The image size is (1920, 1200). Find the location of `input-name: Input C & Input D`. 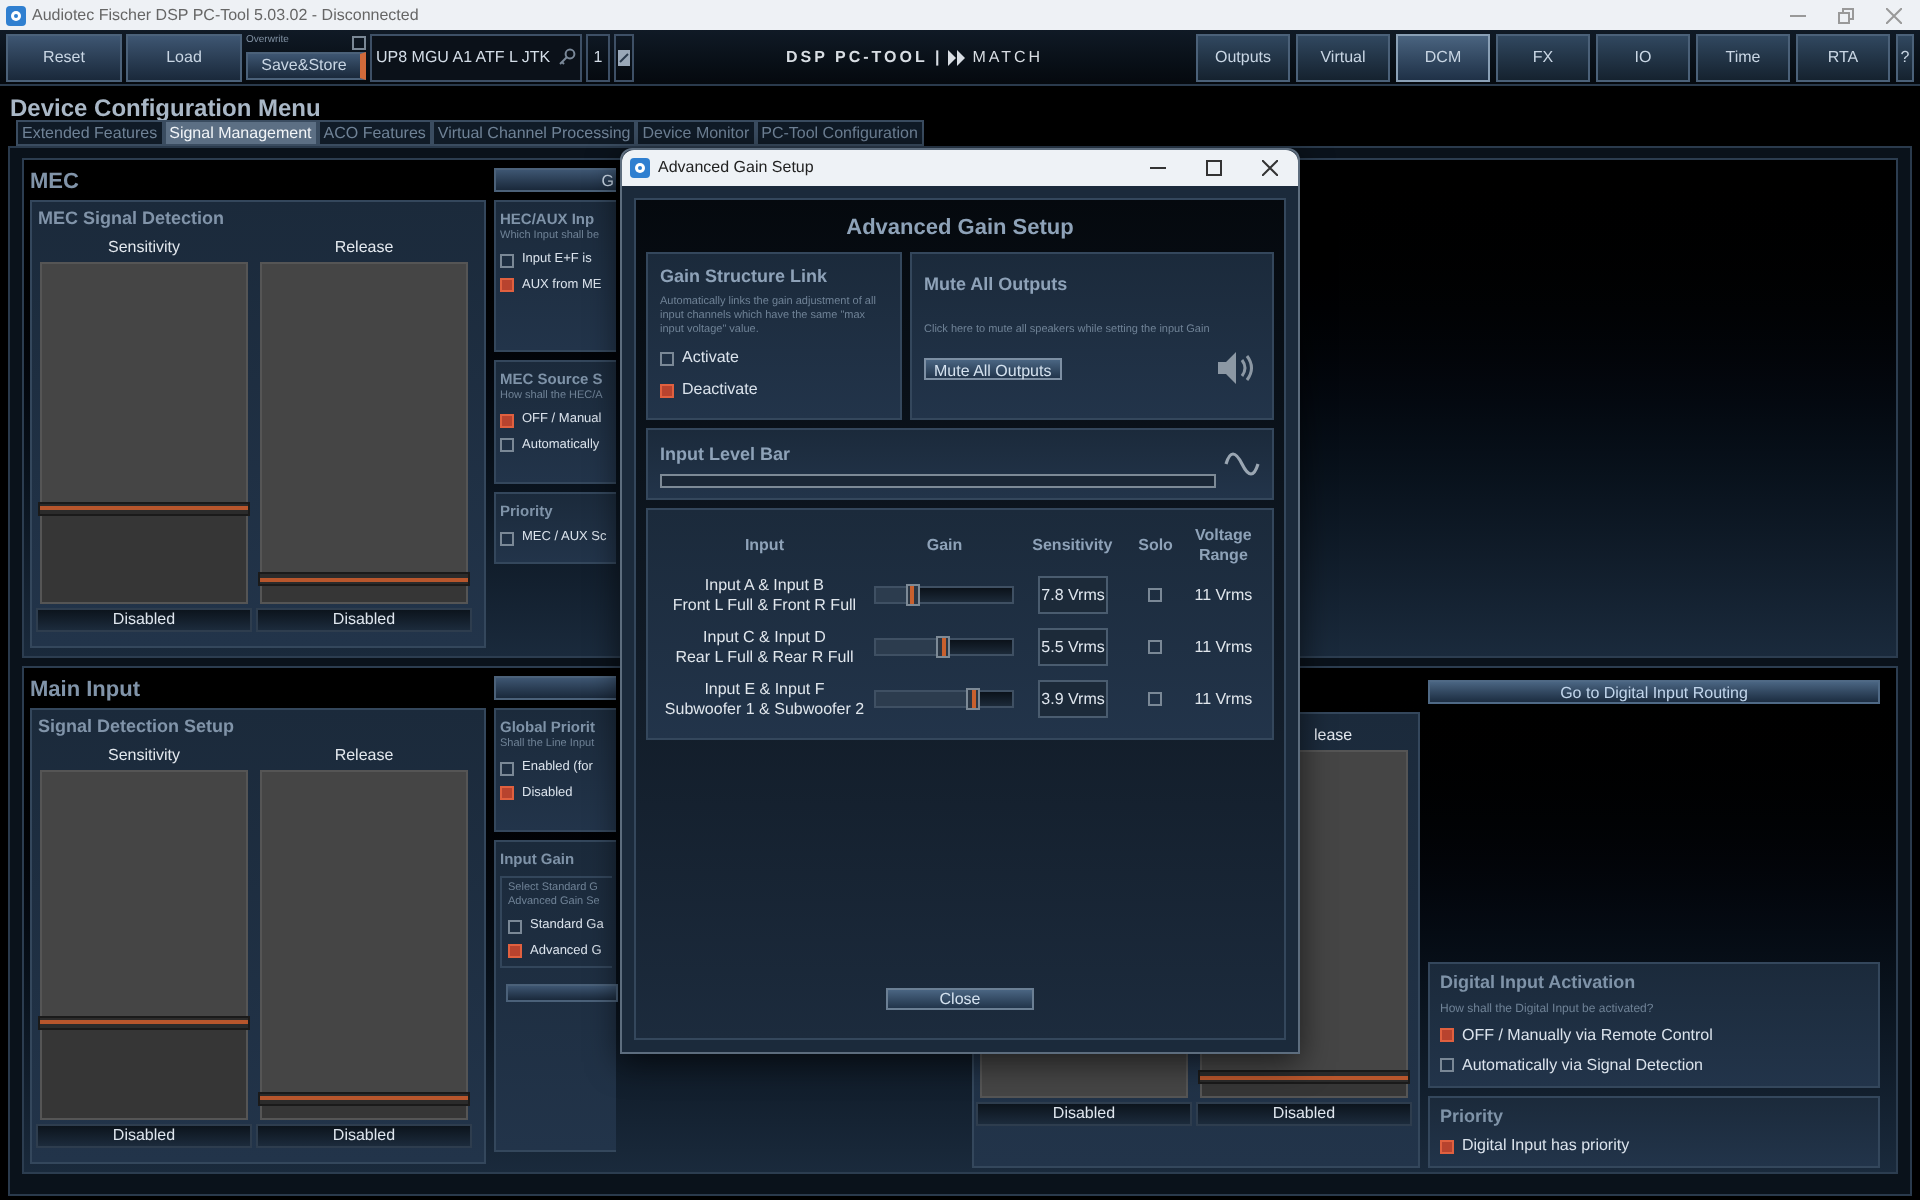

input-name: Input C & Input D is located at coordinates (764, 637).